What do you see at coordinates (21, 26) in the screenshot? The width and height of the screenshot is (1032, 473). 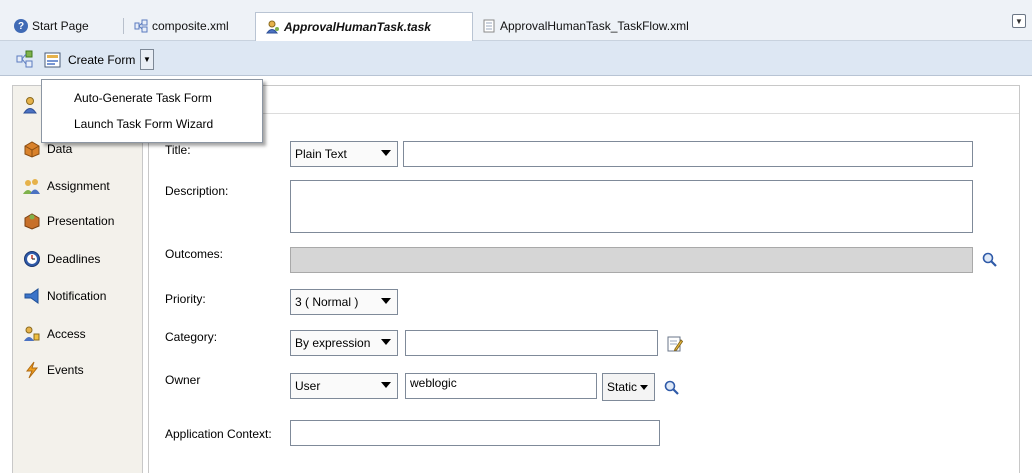 I see `help-icon: ?` at bounding box center [21, 26].